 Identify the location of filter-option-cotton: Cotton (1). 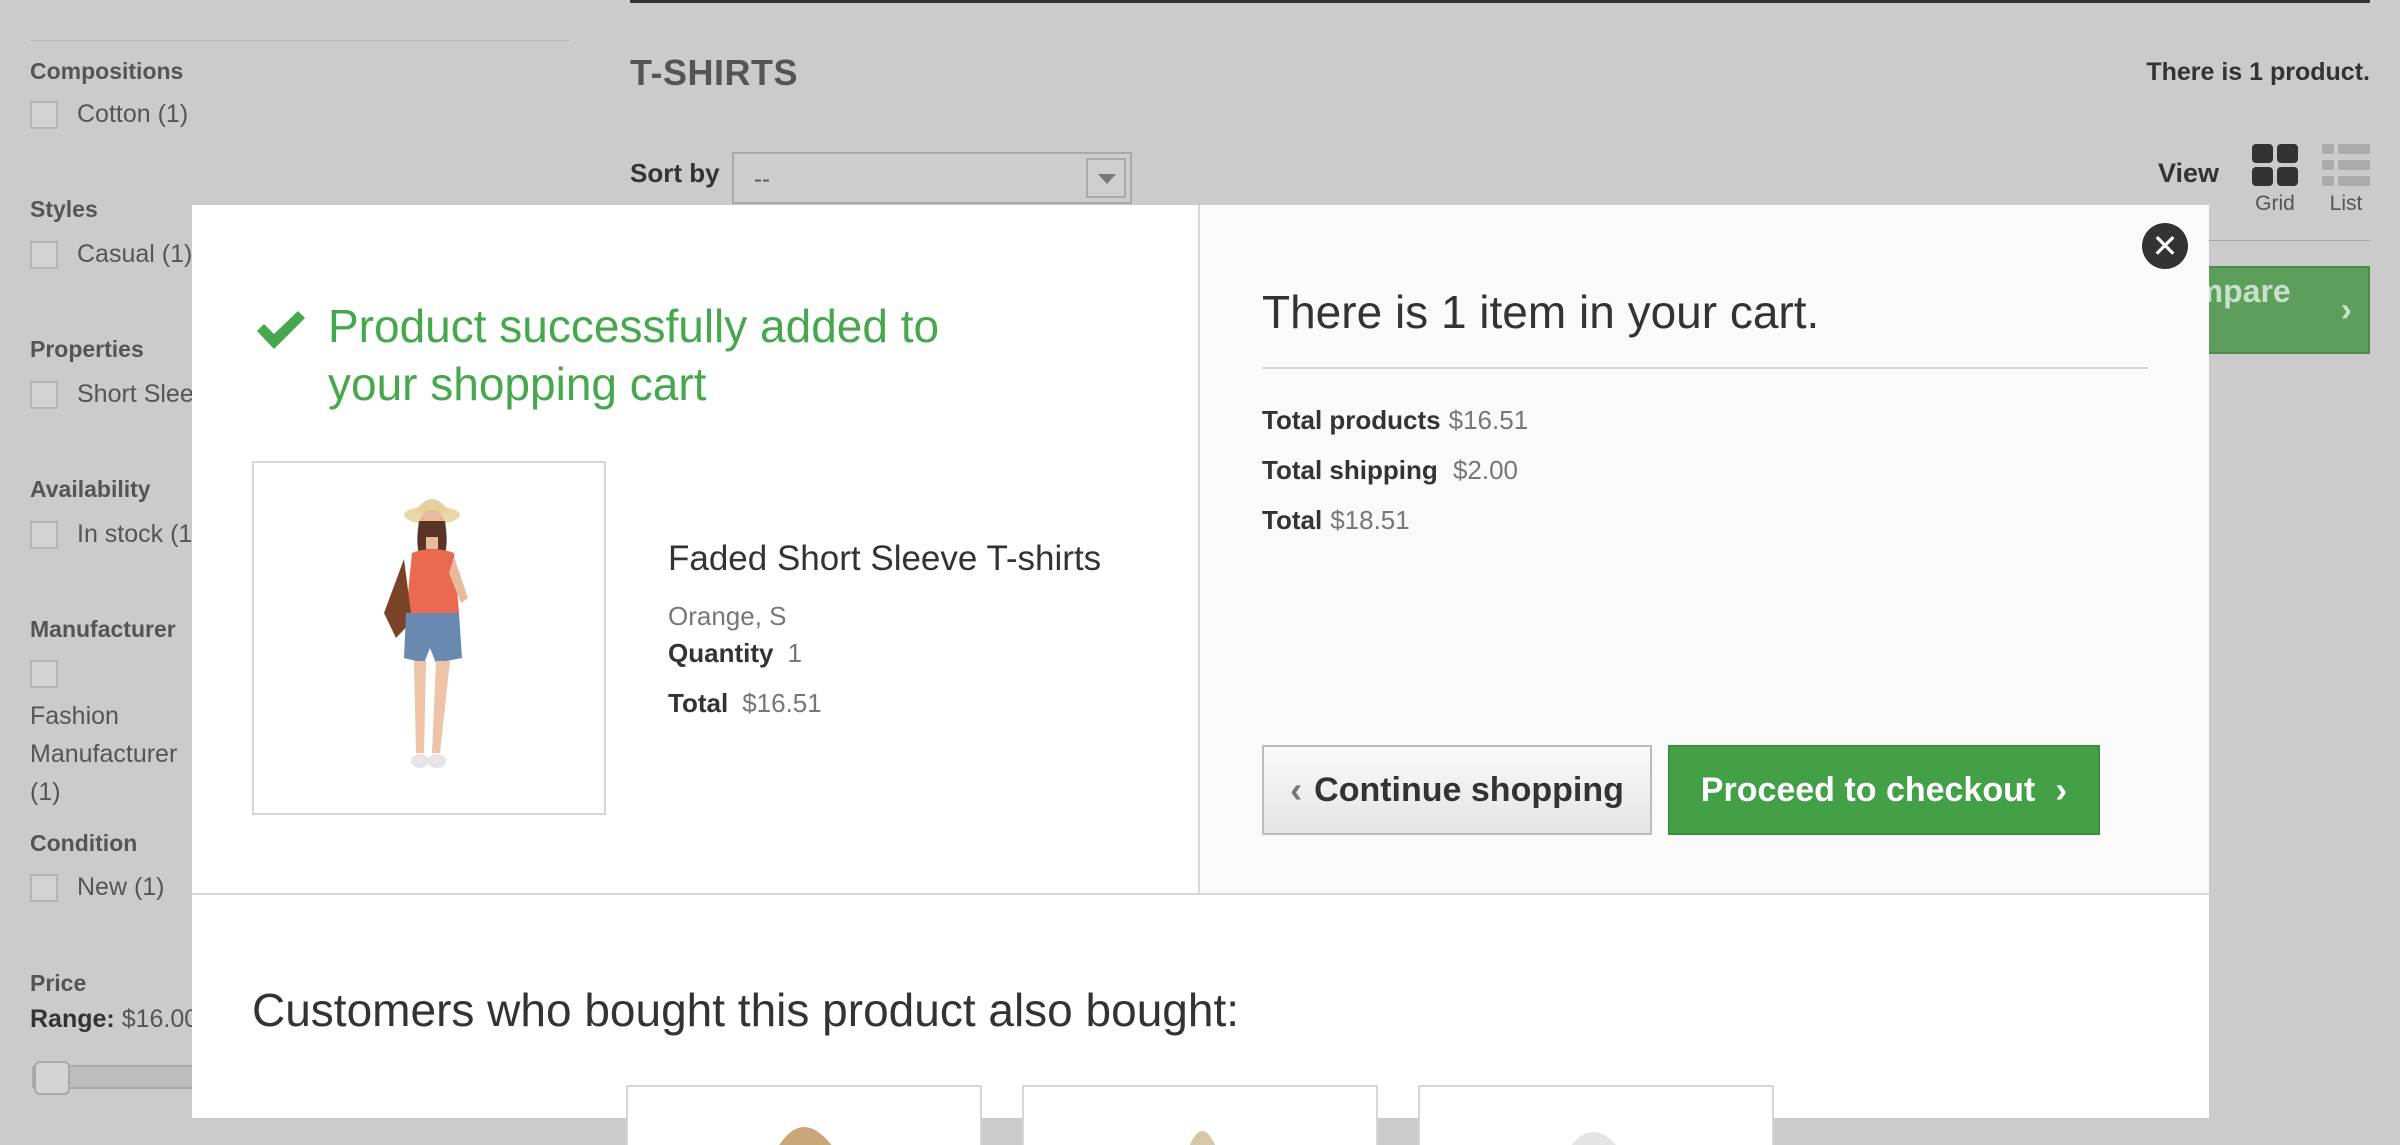
(109, 114).